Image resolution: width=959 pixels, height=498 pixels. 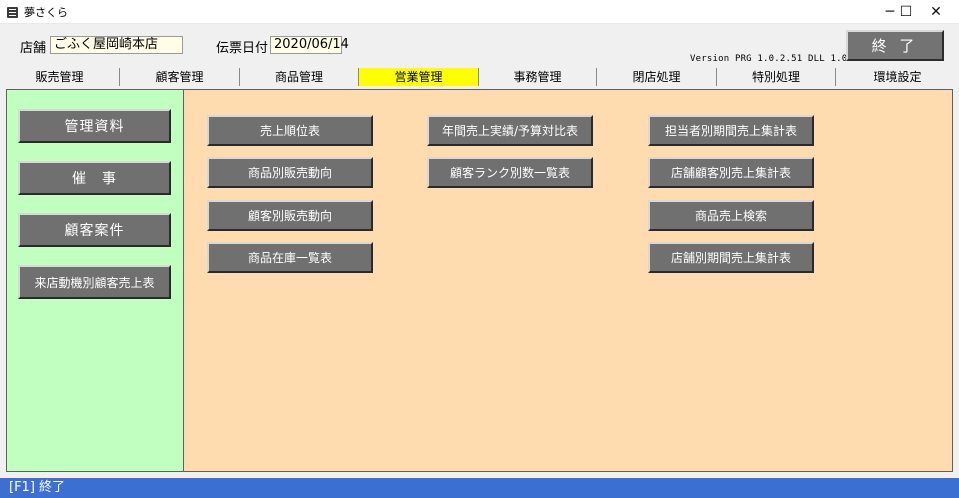 What do you see at coordinates (776, 77) in the screenshot?
I see `tab-special: 特別処理` at bounding box center [776, 77].